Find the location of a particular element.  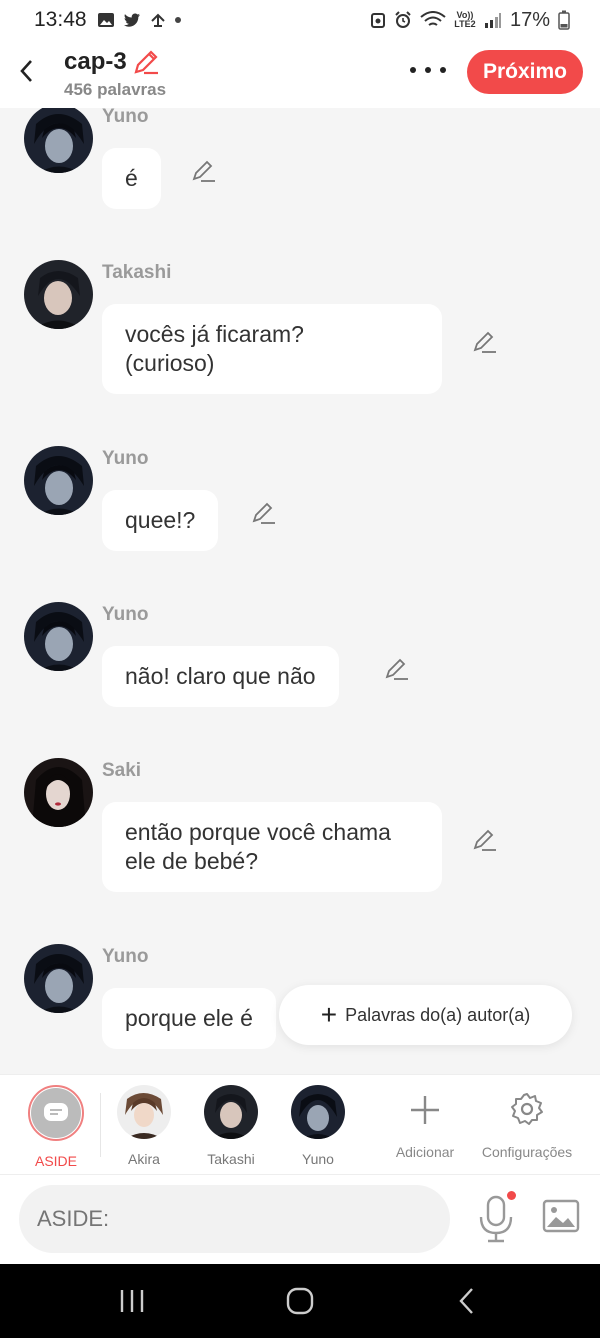

home-button is located at coordinates (300, 1301).